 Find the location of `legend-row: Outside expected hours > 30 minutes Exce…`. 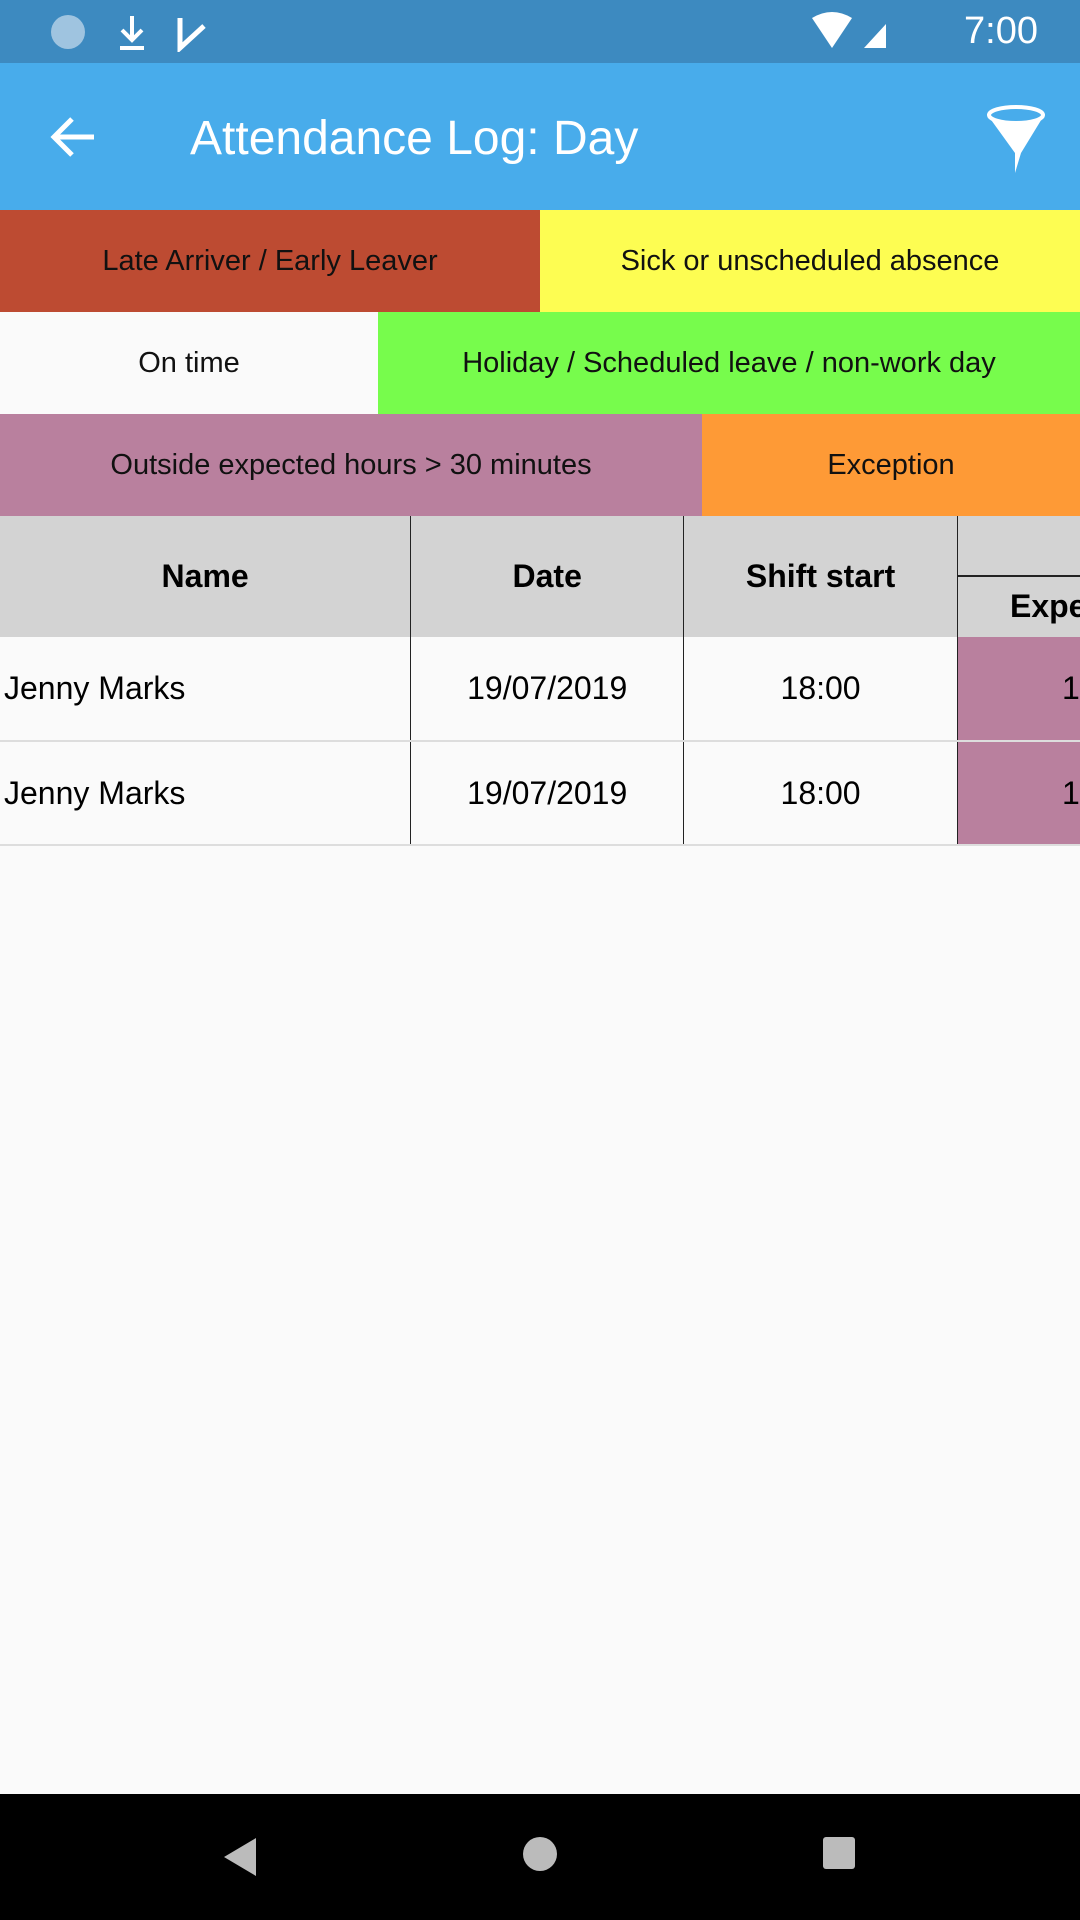

legend-row: Outside expected hours > 30 minutes Exce… is located at coordinates (540, 465).